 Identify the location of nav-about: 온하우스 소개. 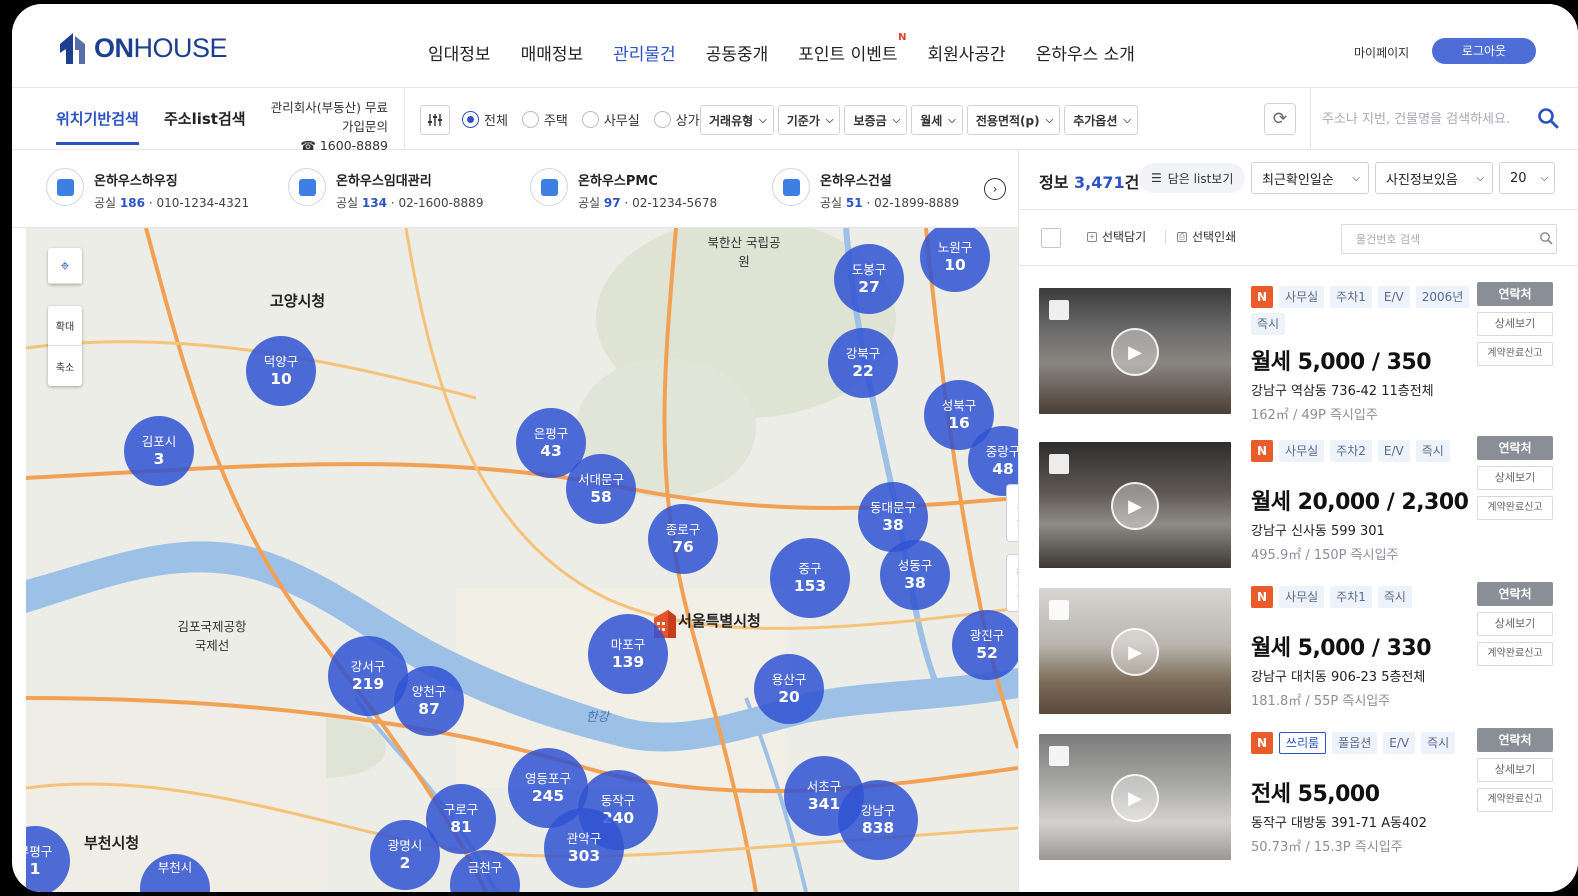
(1085, 52).